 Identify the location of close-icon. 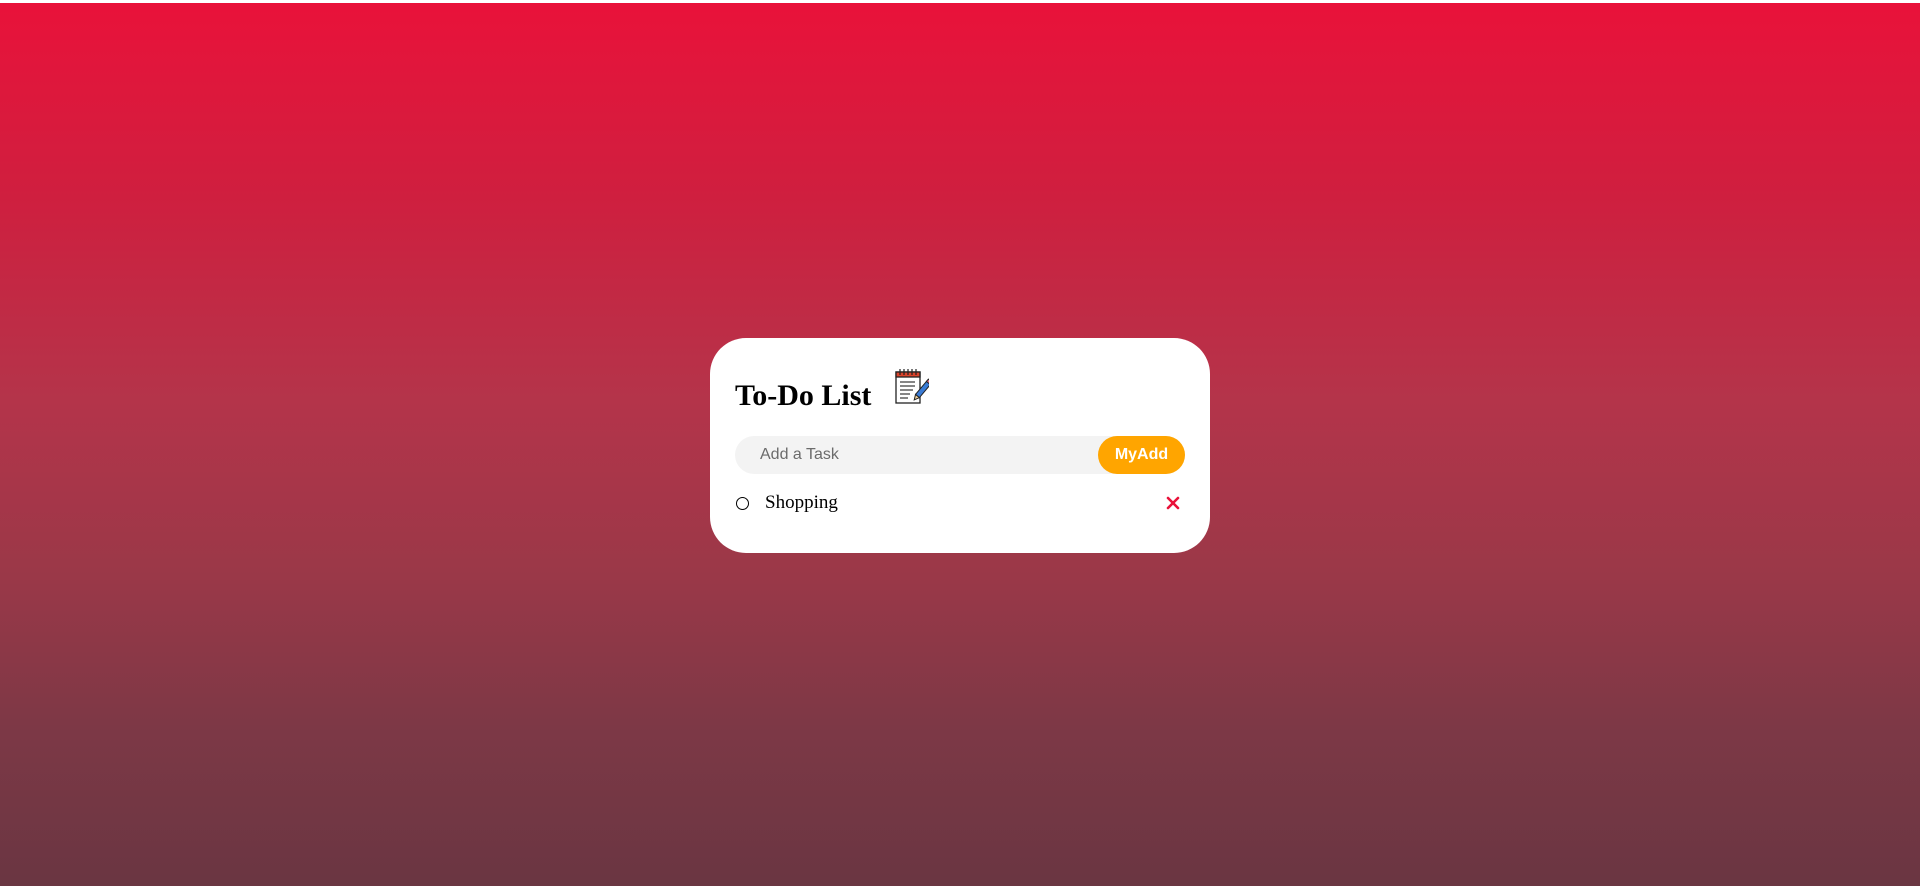
(1173, 503).